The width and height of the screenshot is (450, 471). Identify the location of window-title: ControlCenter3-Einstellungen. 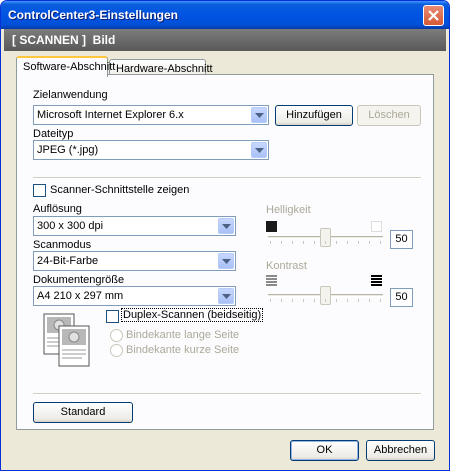
(93, 15).